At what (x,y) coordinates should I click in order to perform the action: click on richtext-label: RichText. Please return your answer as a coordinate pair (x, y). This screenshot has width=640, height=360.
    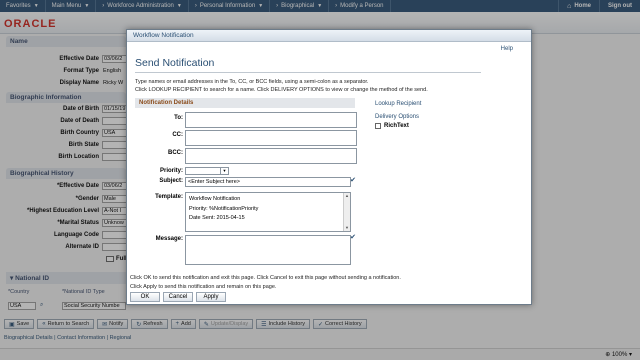
    Looking at the image, I should click on (396, 126).